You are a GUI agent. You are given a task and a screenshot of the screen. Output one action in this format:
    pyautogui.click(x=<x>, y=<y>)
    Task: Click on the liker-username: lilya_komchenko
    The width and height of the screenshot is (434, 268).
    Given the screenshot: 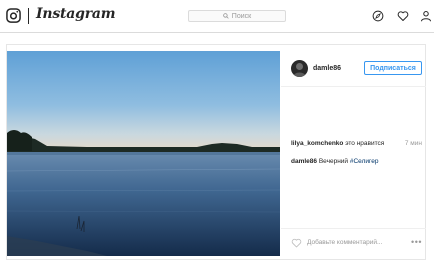 What is the action you would take?
    pyautogui.click(x=317, y=143)
    